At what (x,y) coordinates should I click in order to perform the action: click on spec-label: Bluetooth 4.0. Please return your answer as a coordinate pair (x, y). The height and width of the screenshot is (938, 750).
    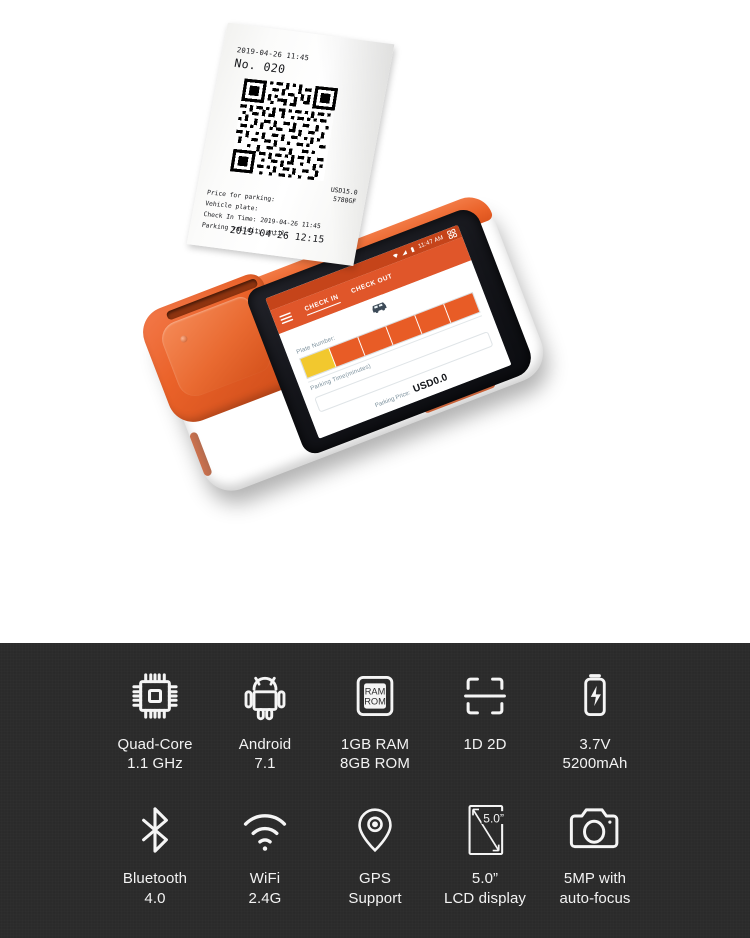
    Looking at the image, I should click on (155, 888).